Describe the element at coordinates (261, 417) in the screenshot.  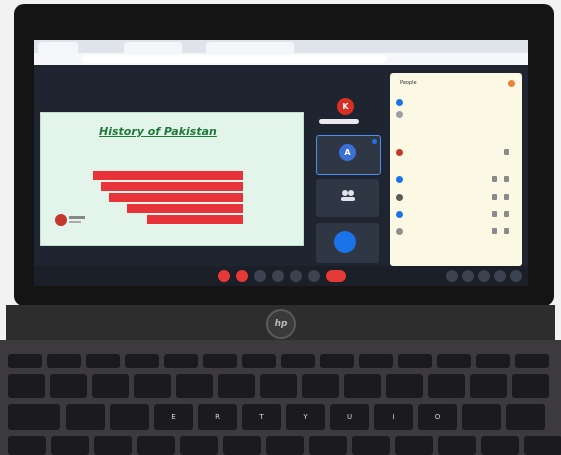
I see `keyboard-key: T` at that location.